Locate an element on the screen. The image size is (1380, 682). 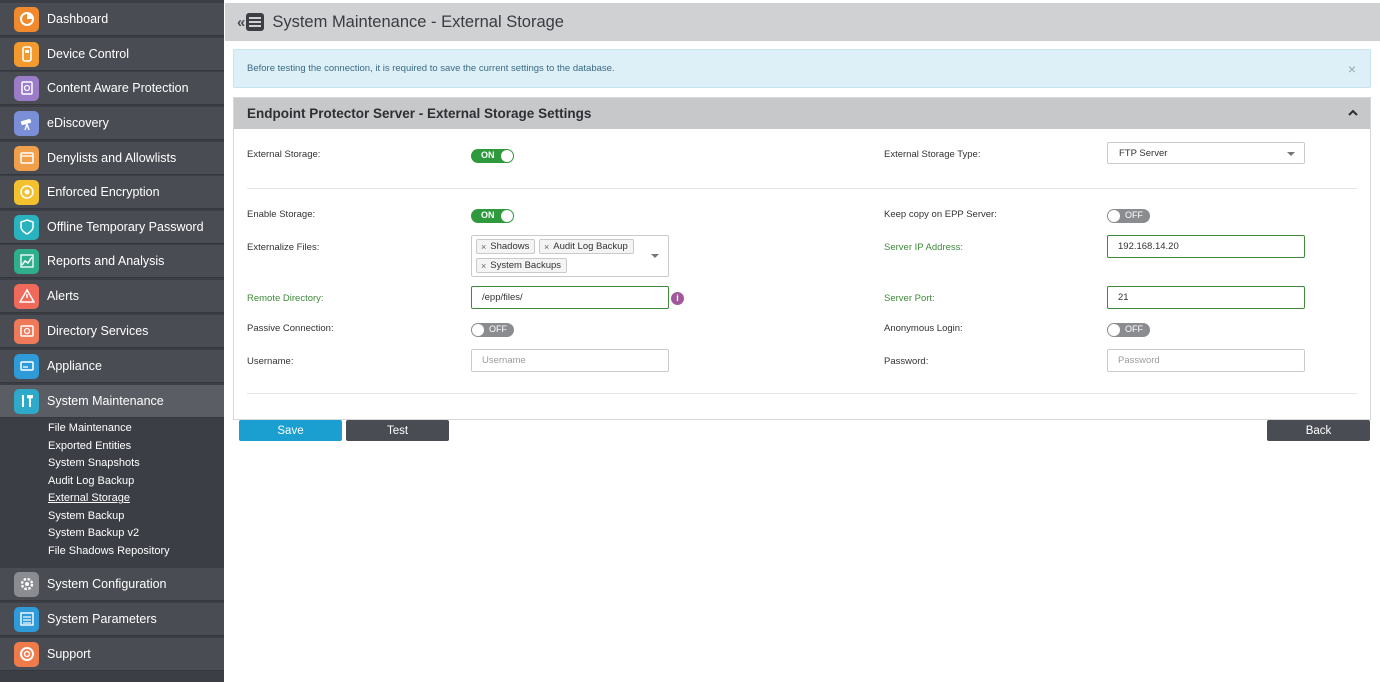
password-input is located at coordinates (1206, 360).